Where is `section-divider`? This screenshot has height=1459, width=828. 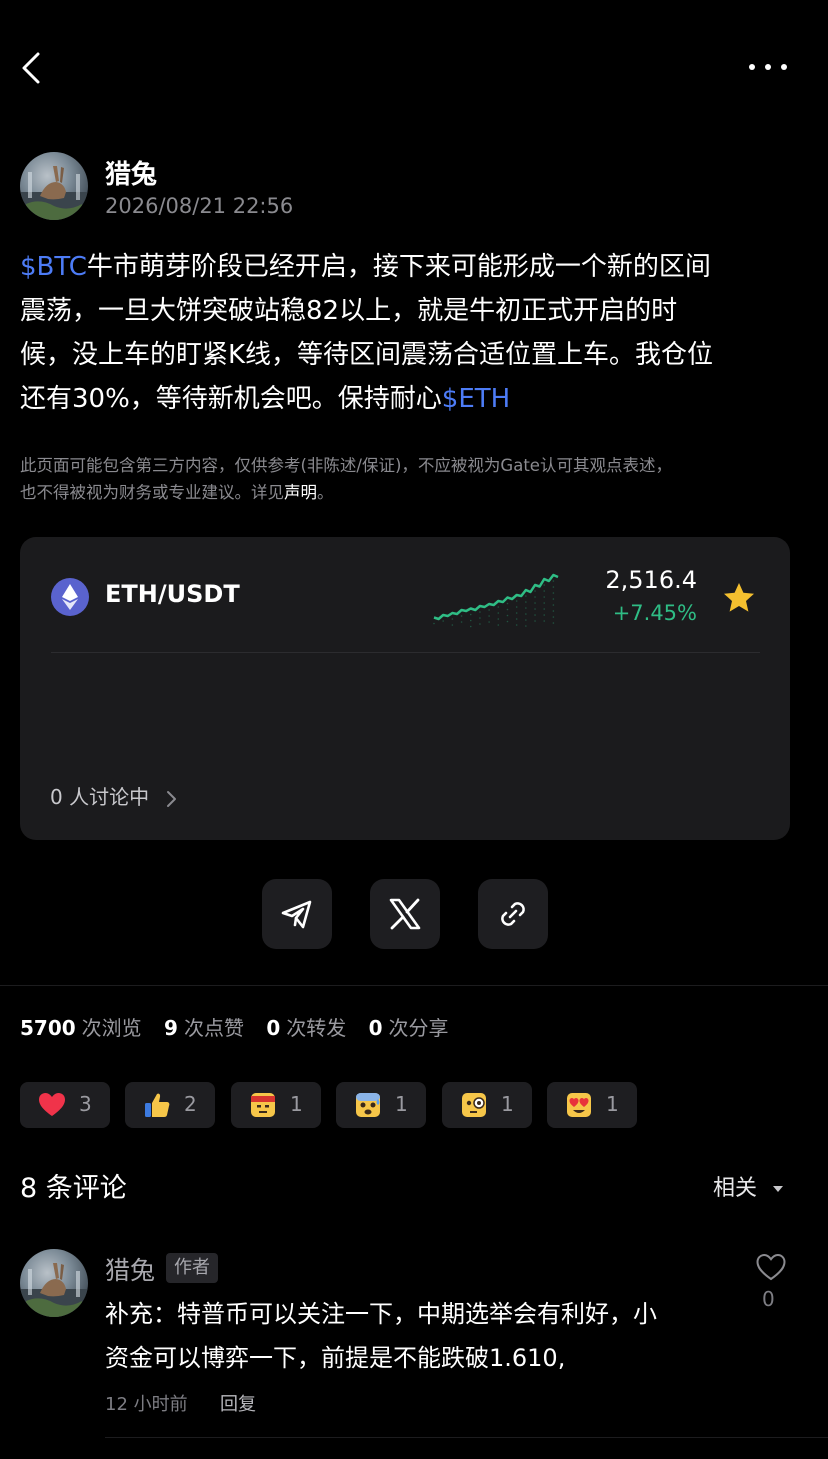 section-divider is located at coordinates (414, 985).